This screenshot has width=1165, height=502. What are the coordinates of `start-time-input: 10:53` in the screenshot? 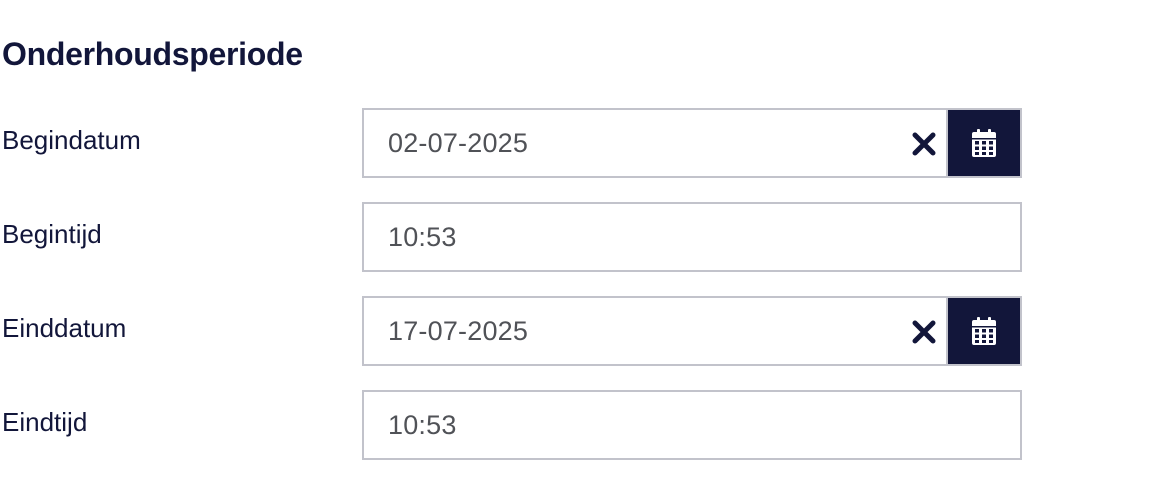 It's located at (692, 237).